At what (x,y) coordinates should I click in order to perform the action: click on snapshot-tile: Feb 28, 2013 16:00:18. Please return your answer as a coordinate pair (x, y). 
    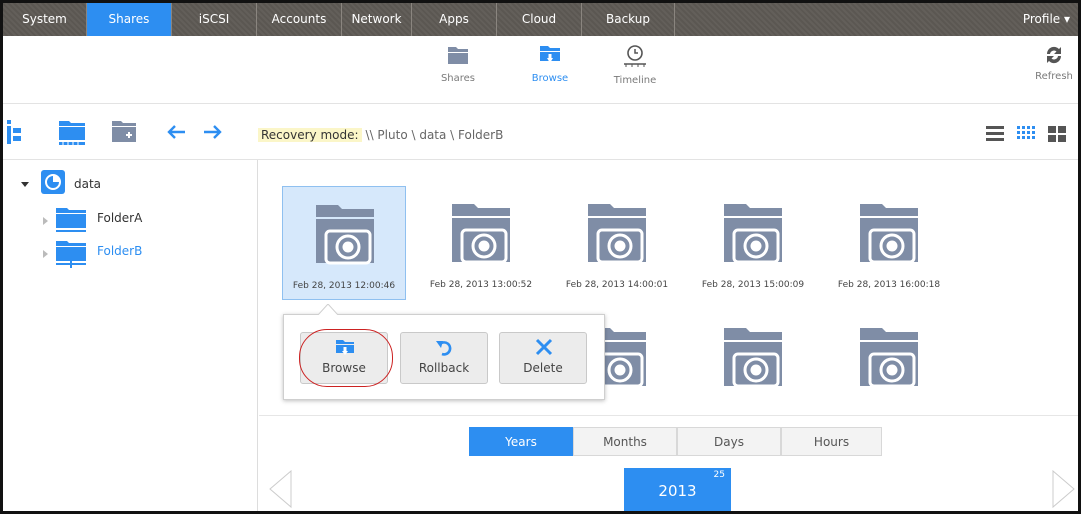
    Looking at the image, I should click on (889, 243).